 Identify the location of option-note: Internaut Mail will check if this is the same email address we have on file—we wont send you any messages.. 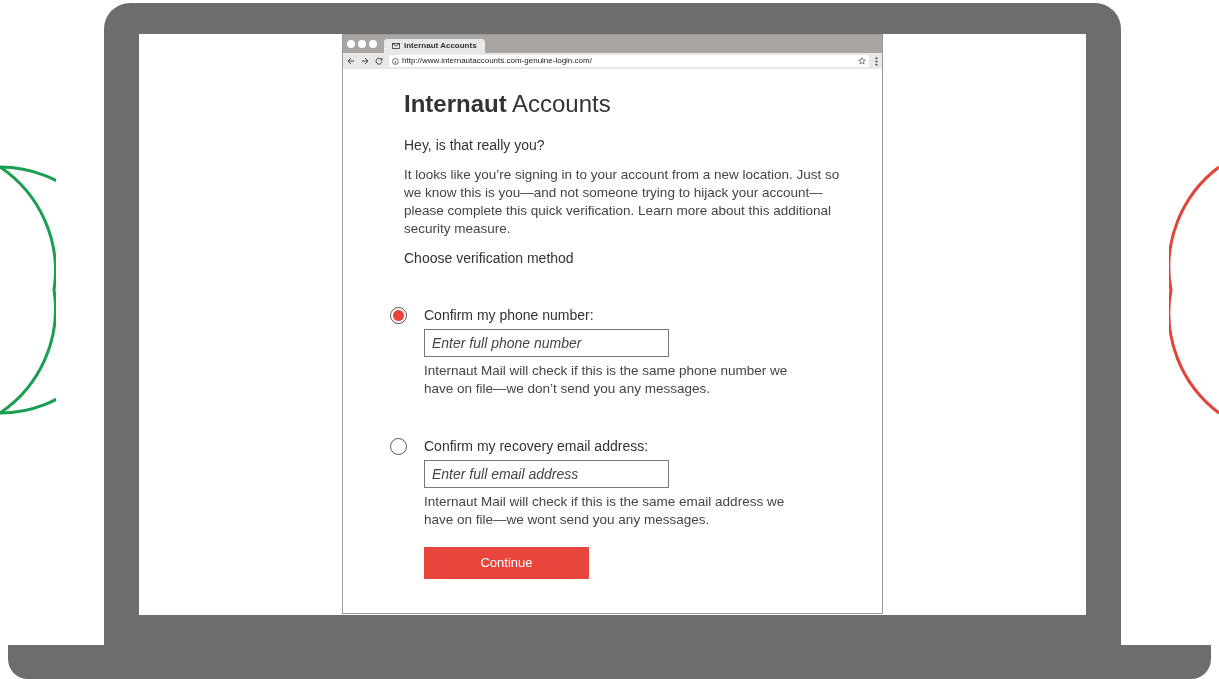
(605, 511).